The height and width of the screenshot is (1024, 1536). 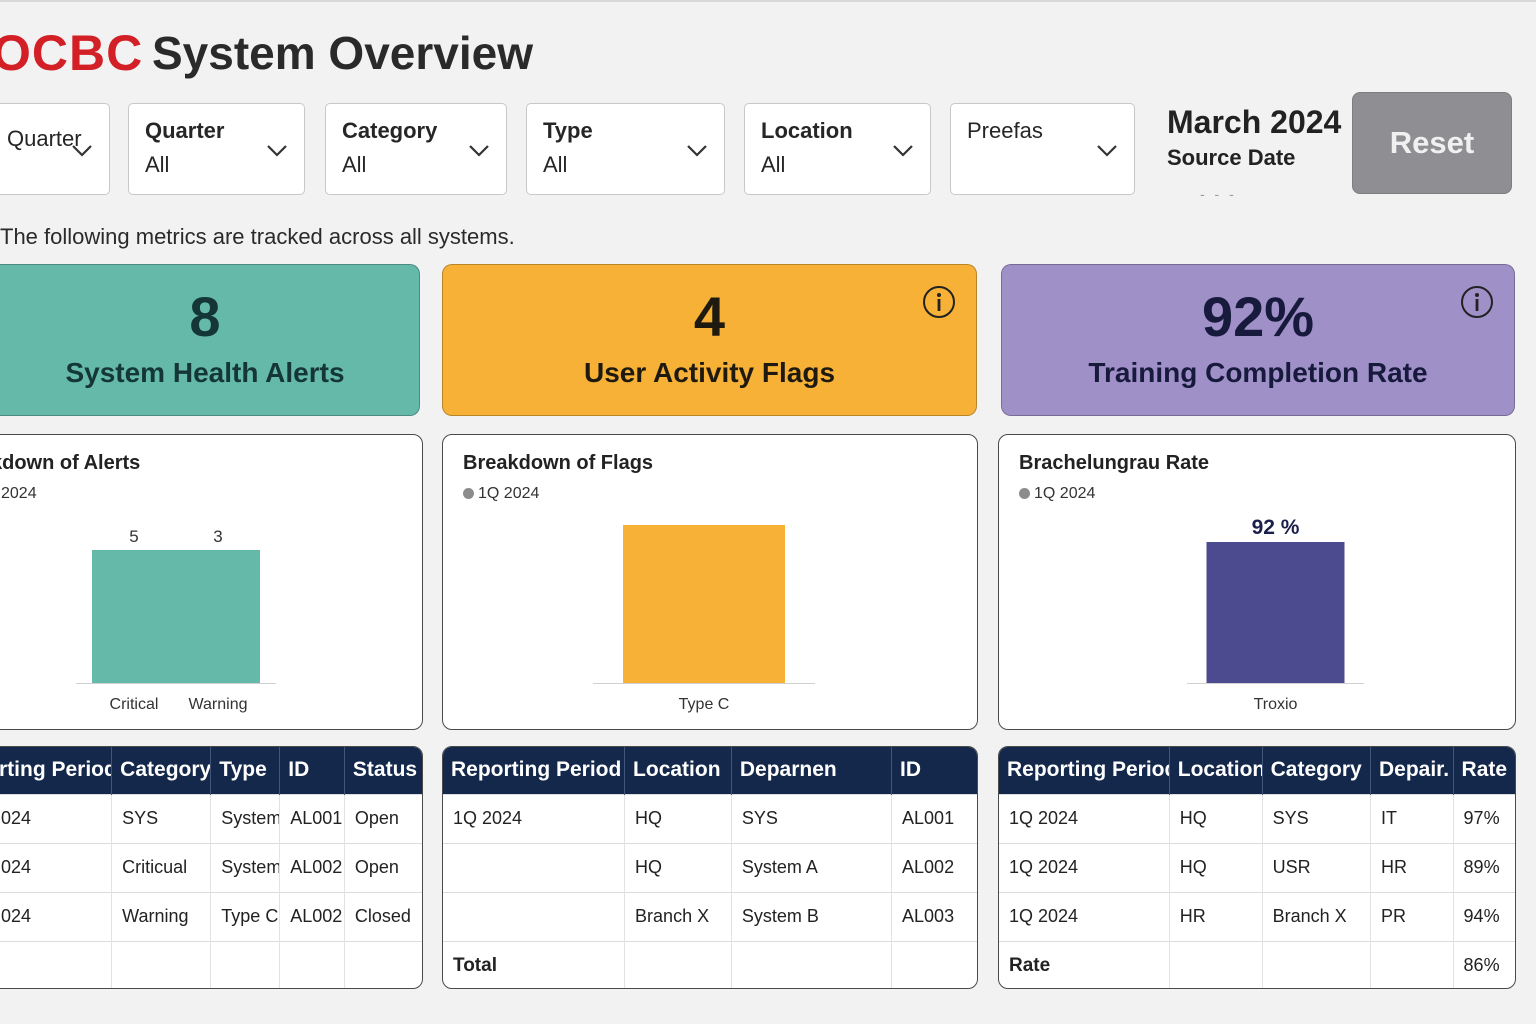 What do you see at coordinates (812, 916) in the screenshot?
I see `table-cell: System B` at bounding box center [812, 916].